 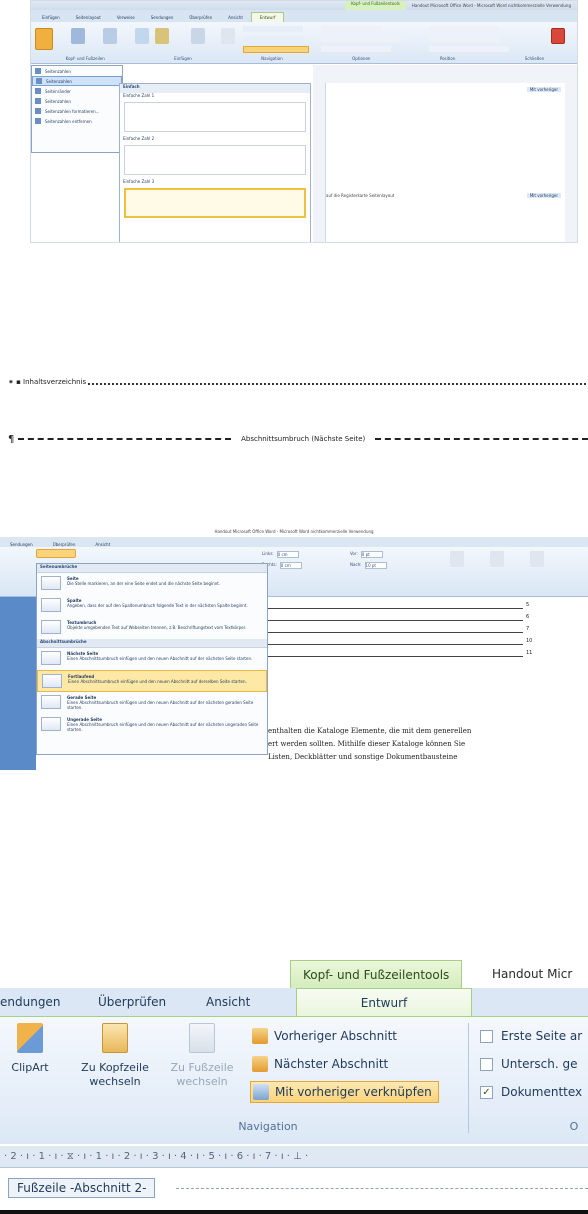 What do you see at coordinates (272, 58) in the screenshot?
I see `group-label-navigation: Navigation` at bounding box center [272, 58].